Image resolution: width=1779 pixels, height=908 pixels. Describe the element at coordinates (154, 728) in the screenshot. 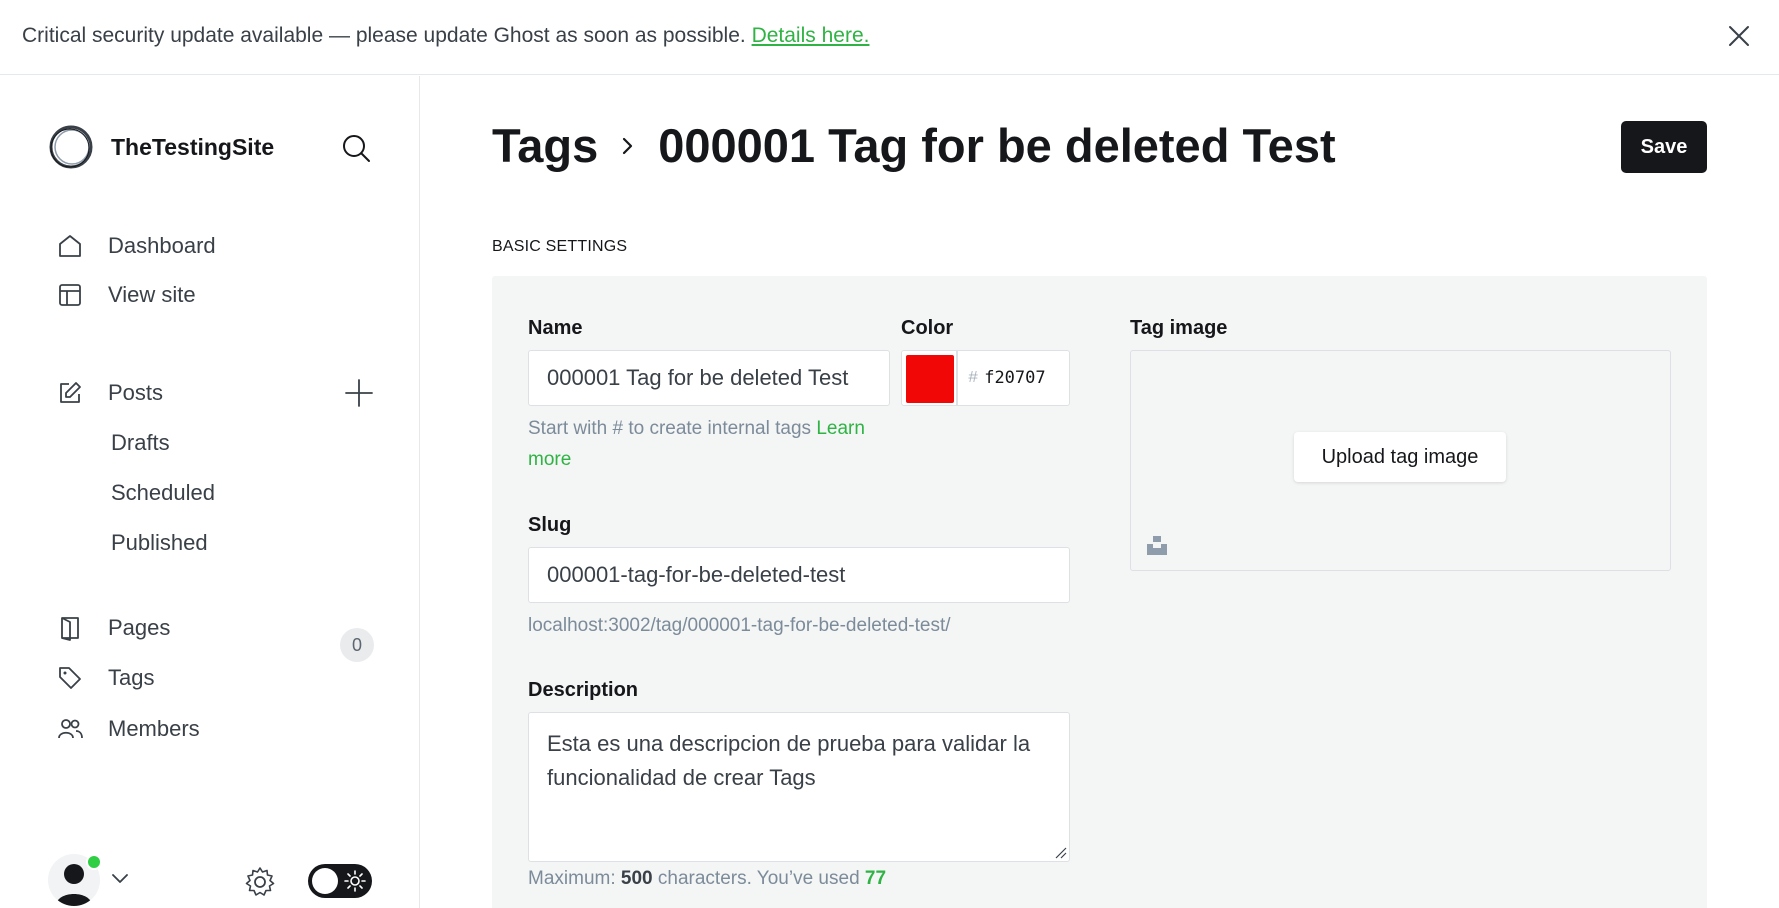

I see `nav-members-label: Members` at that location.